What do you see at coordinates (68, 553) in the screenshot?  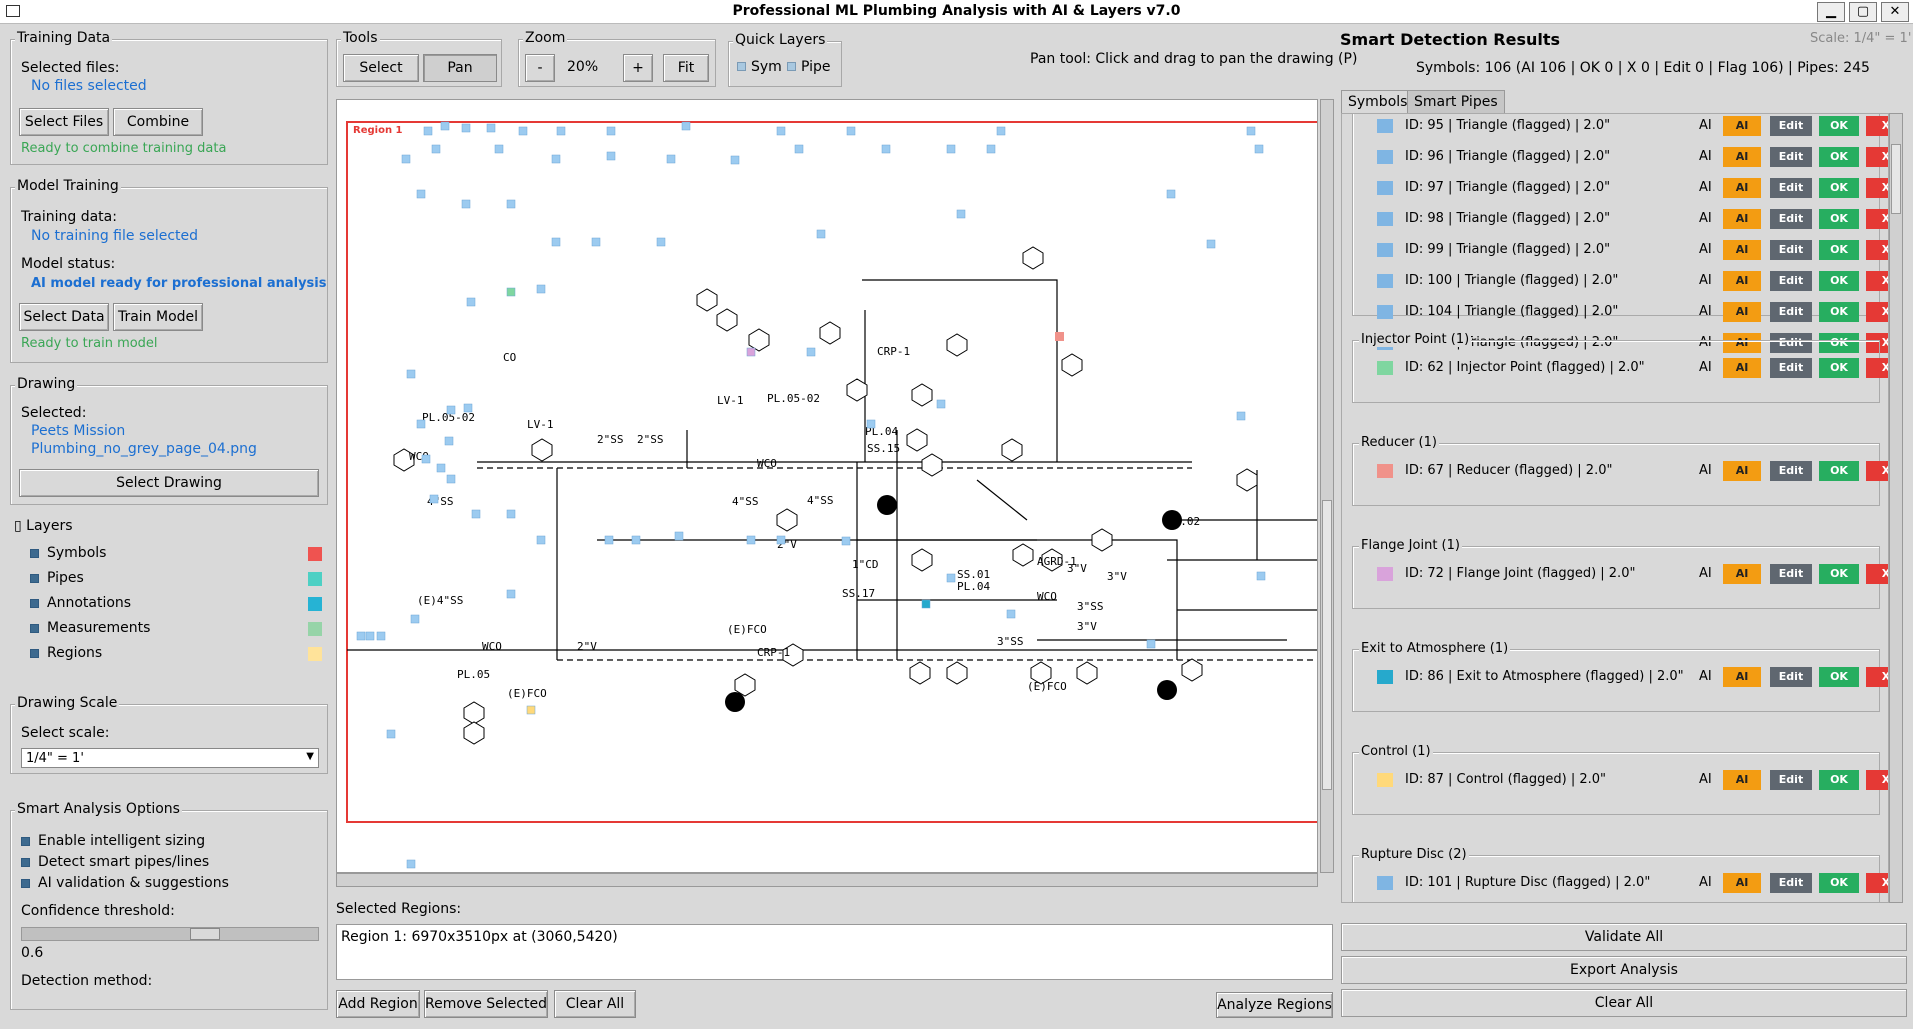 I see `layer-item-symbols: Symbols` at bounding box center [68, 553].